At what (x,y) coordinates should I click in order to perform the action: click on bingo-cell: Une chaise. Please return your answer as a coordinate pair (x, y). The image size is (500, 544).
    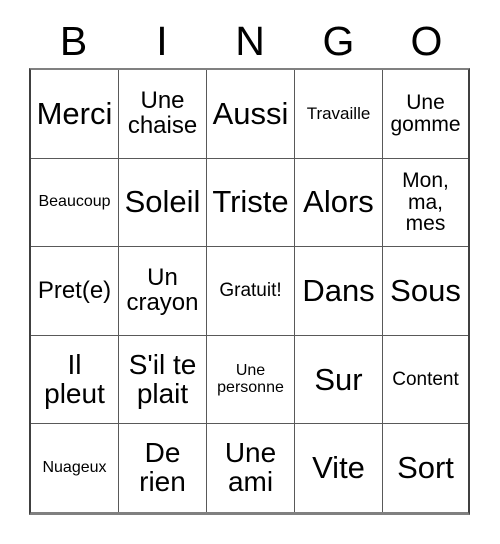
    Looking at the image, I should click on (163, 114).